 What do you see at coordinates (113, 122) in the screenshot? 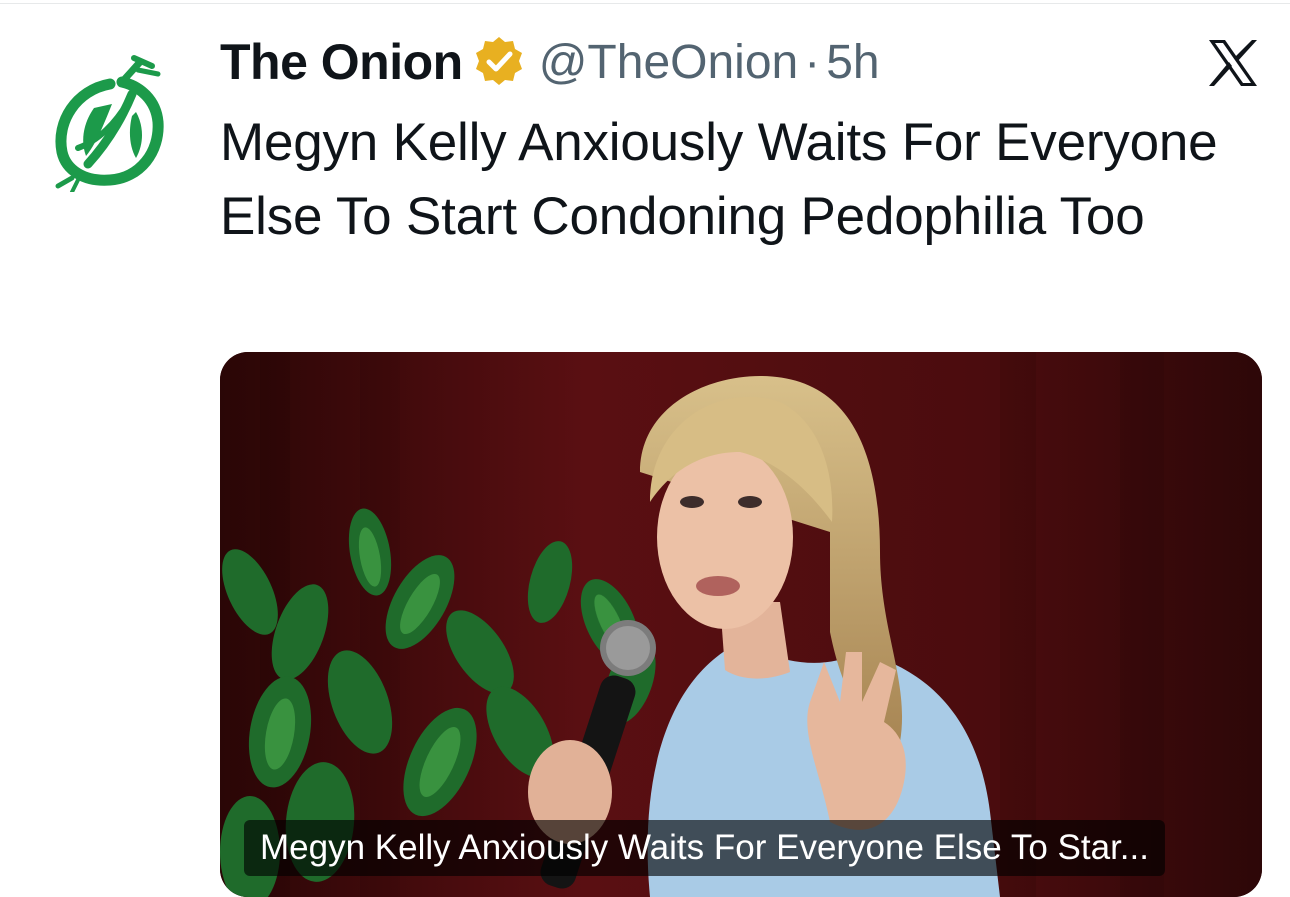
I see `onion-logo-icon` at bounding box center [113, 122].